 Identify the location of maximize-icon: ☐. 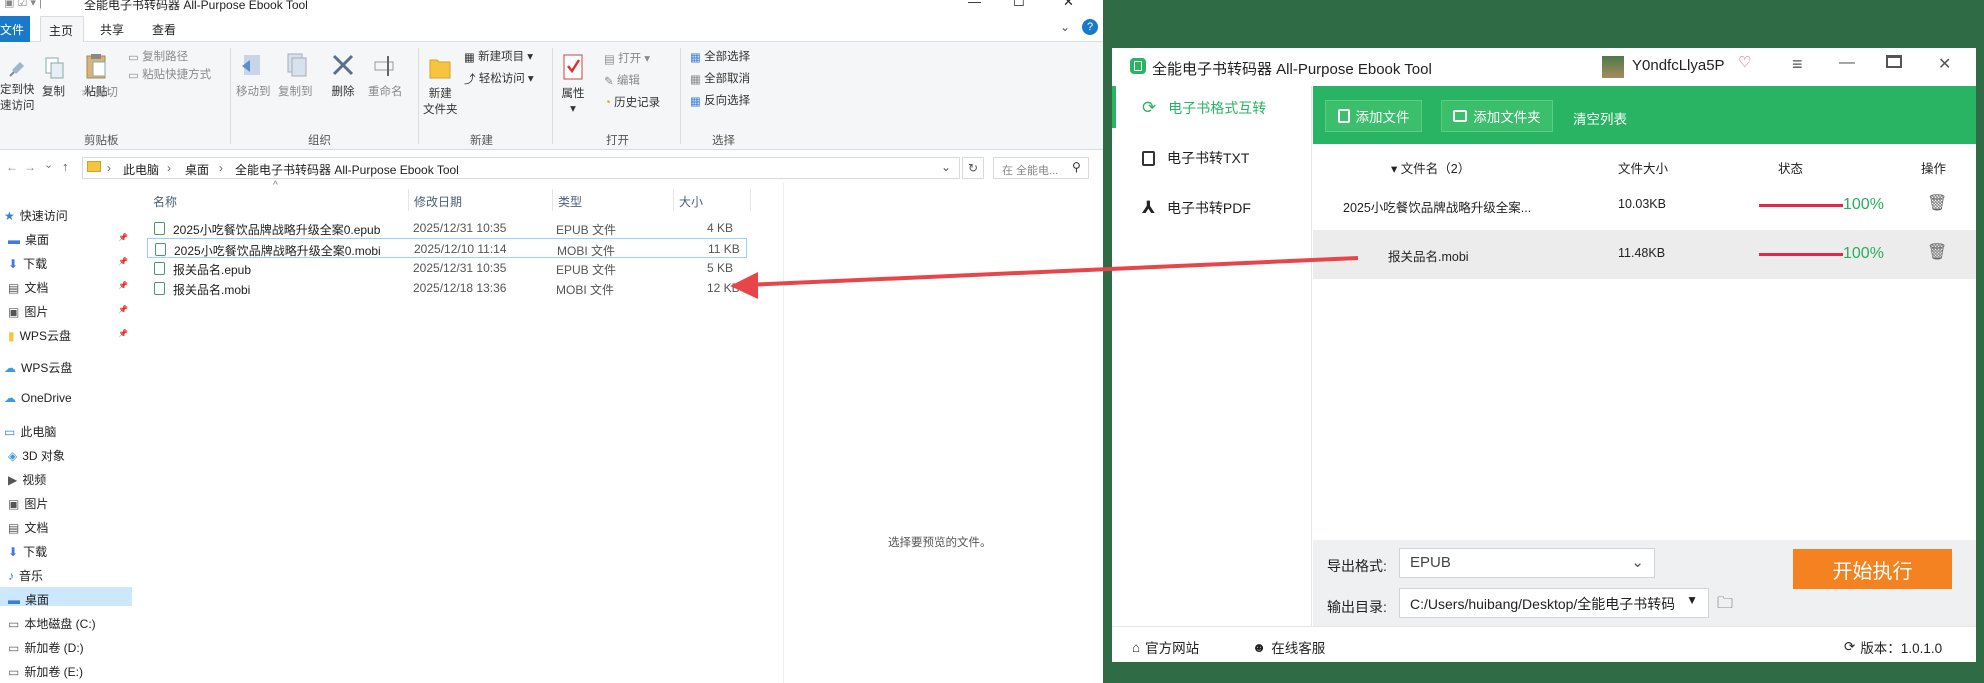
(1019, 5).